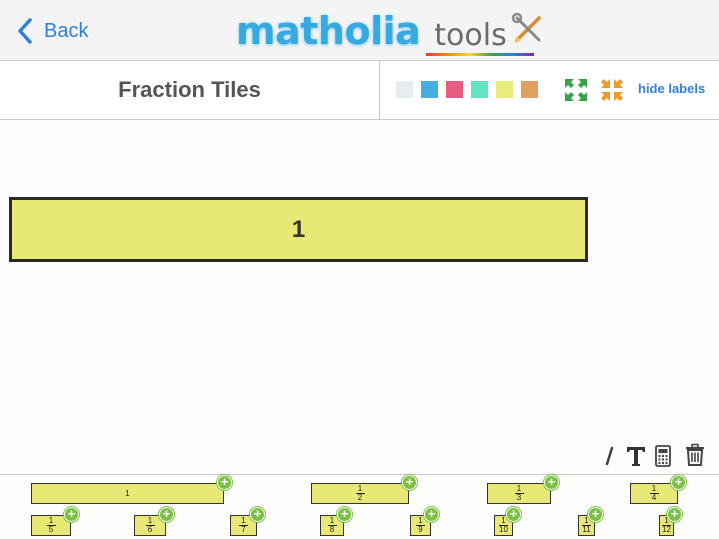 The width and height of the screenshot is (719, 539). I want to click on swatch-teal, so click(479, 89).